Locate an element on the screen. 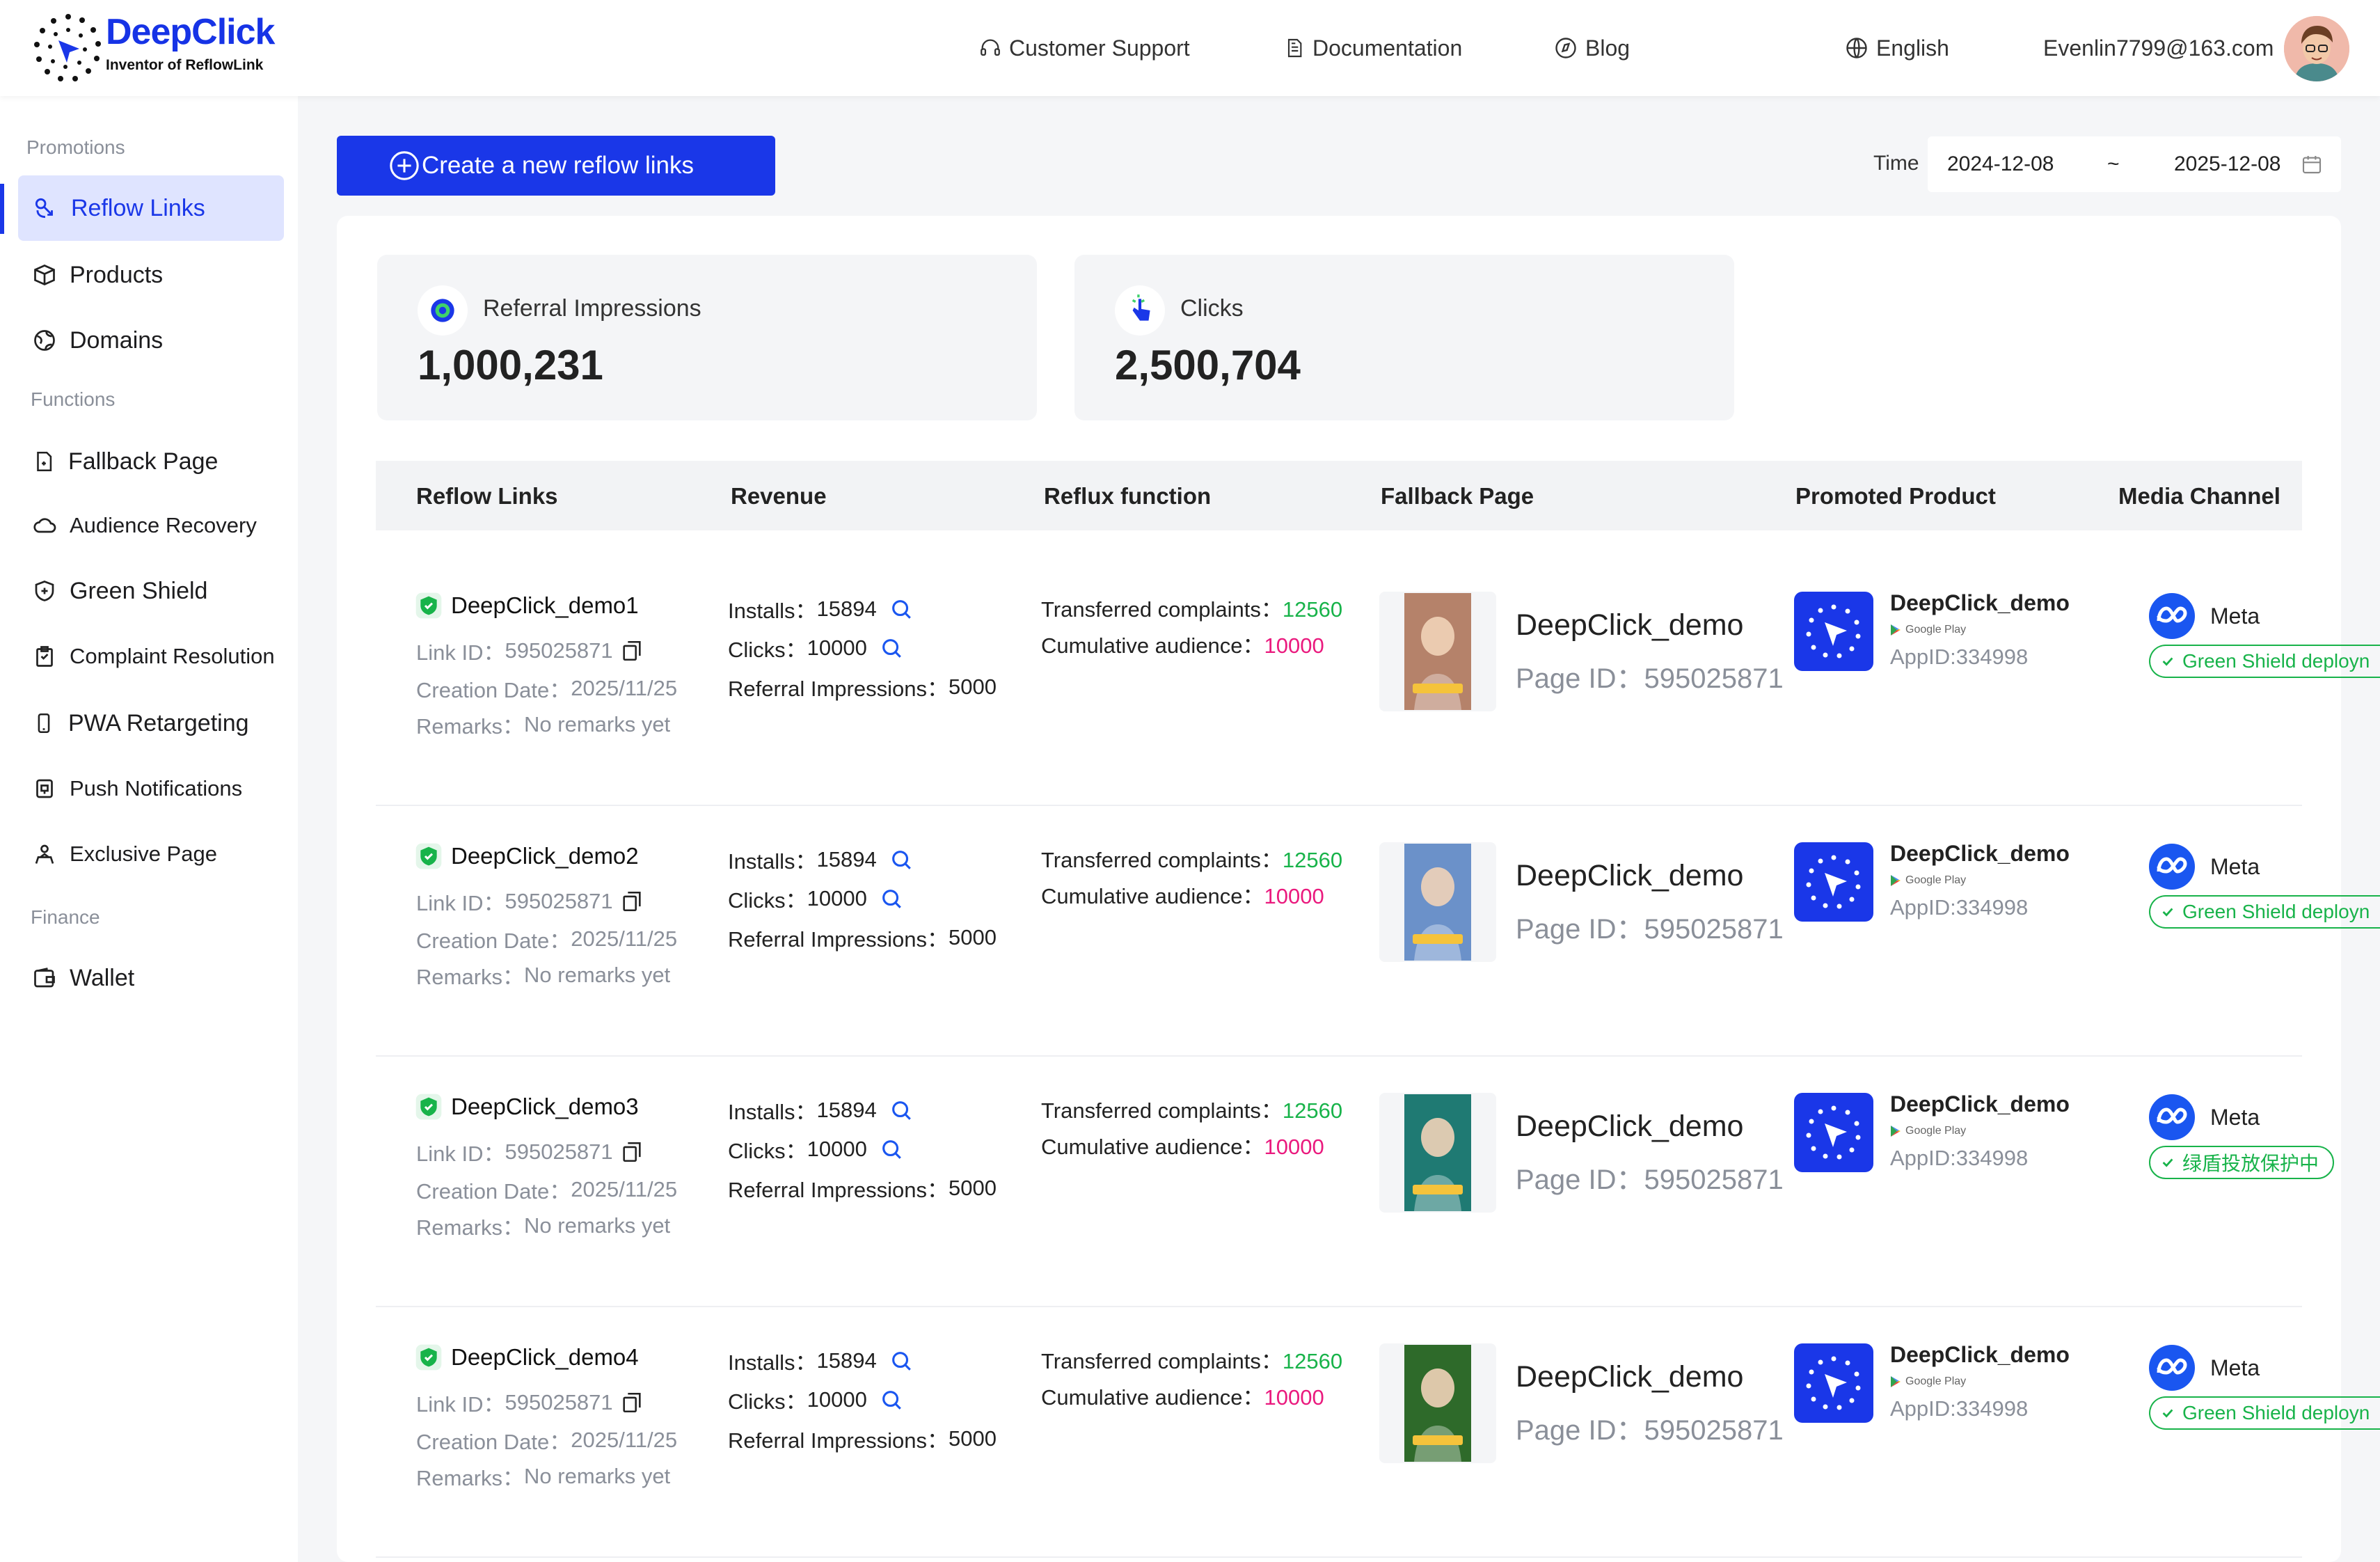  nav-customer-support: Customer Support is located at coordinates (1084, 48).